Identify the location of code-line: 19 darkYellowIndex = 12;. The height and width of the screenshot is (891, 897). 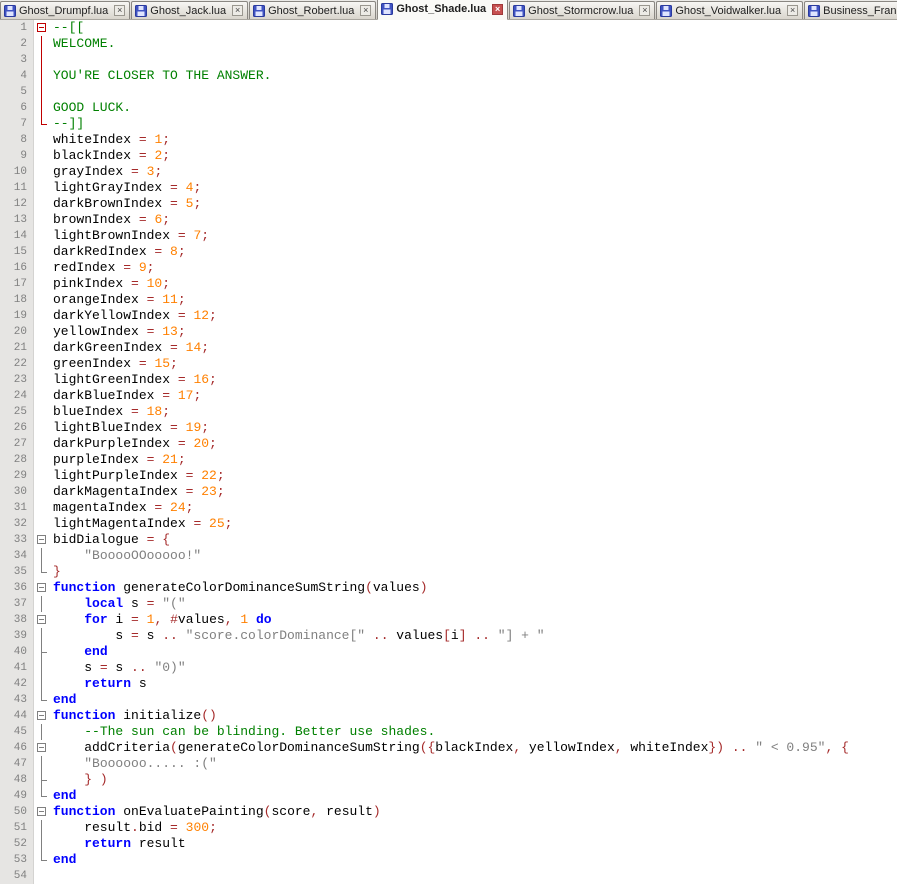
(448, 316).